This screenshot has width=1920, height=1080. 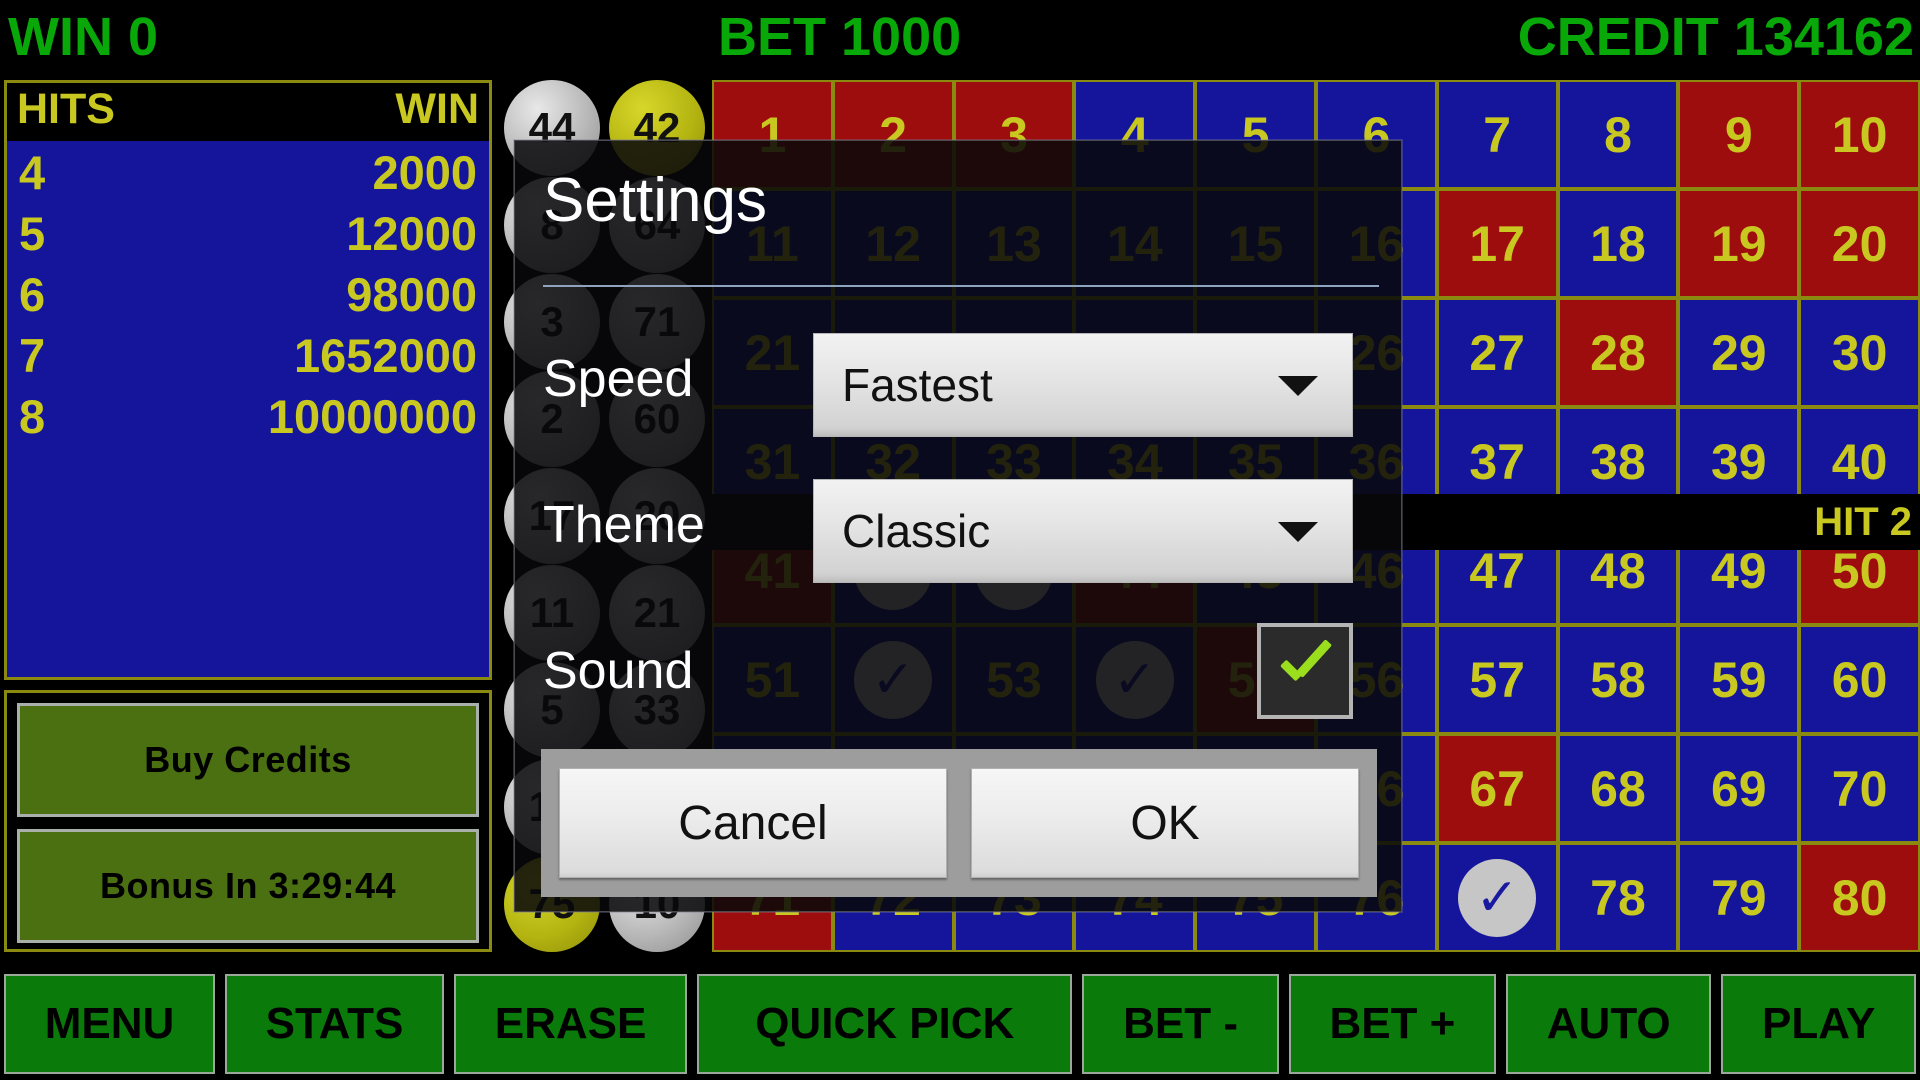 I want to click on setting-row-speed: Speed Fastest, so click(x=961, y=381).